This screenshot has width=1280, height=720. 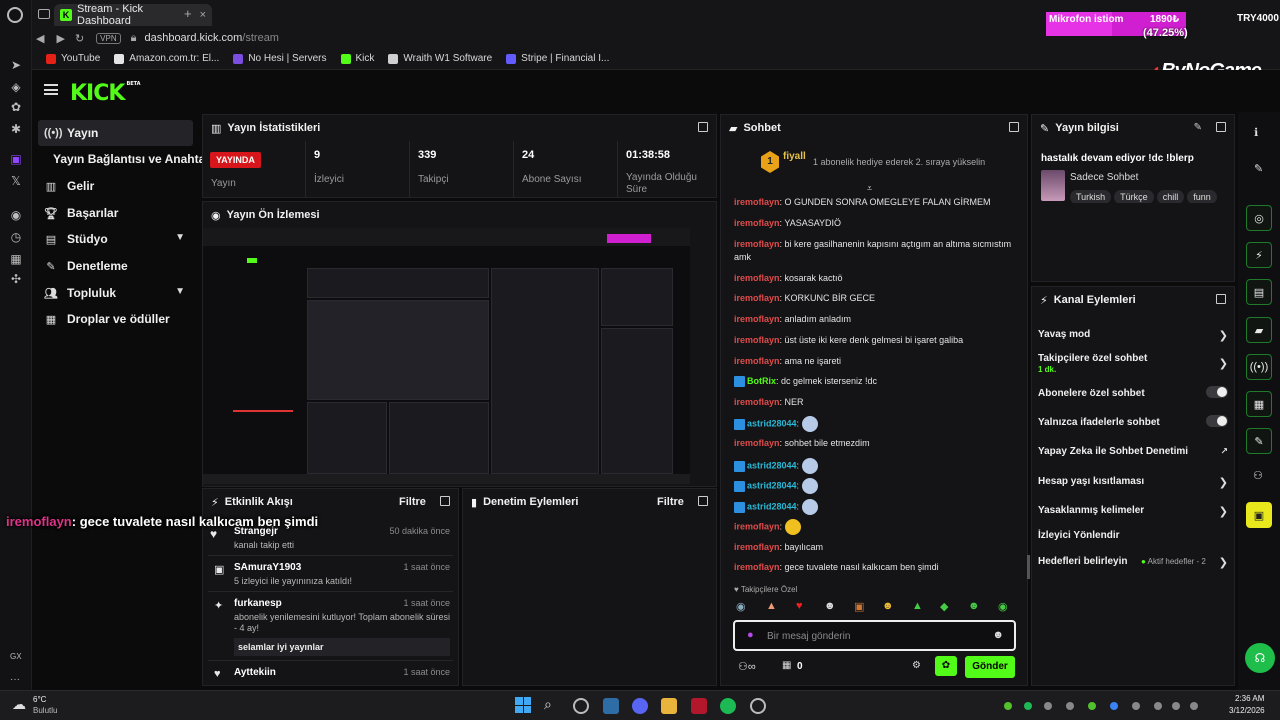 I want to click on tag-chip: Türkçe, so click(x=1134, y=196).